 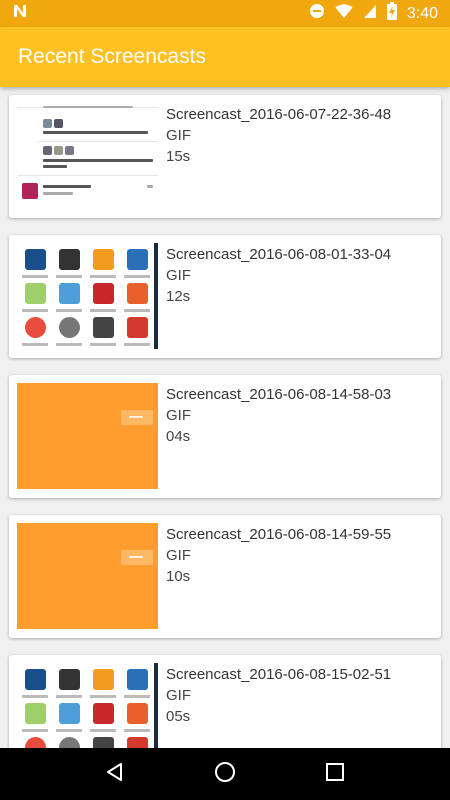 What do you see at coordinates (370, 13) in the screenshot?
I see `signal-icon` at bounding box center [370, 13].